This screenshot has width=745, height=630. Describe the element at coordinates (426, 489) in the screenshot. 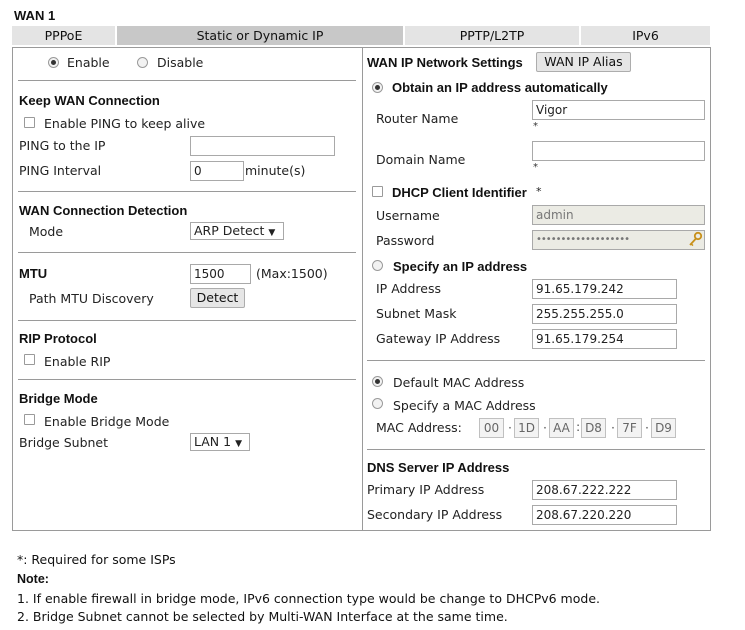

I see `primary-dns-label: Primary IP Address` at that location.